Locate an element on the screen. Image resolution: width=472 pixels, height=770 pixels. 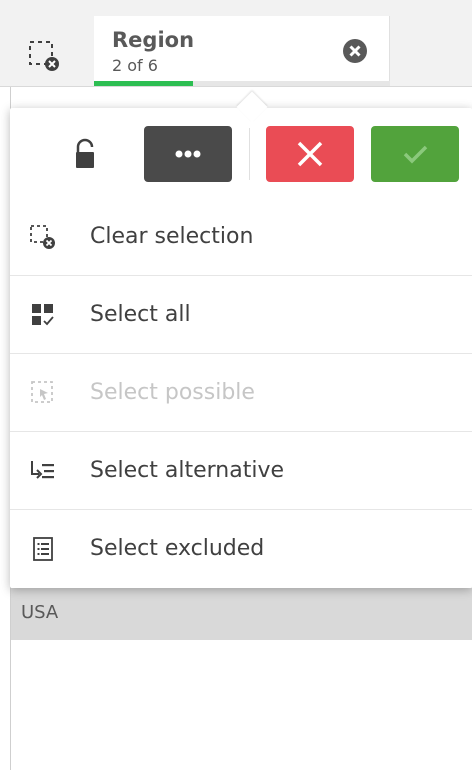
selection-toolbar is located at coordinates (241, 154).